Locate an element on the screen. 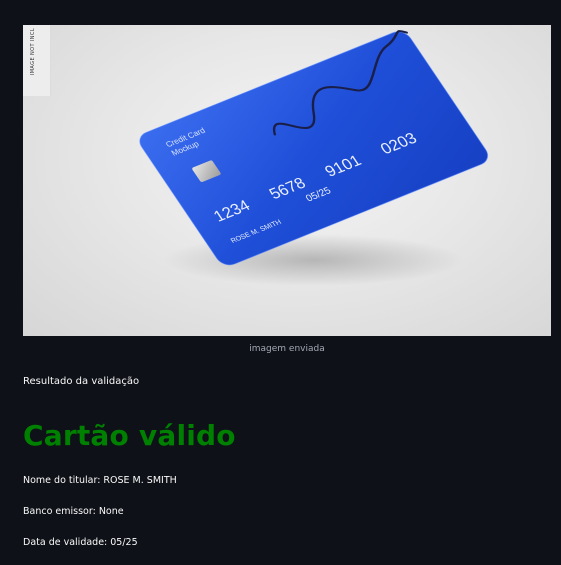  watermark-tab: IMAGE NOT INCL is located at coordinates (37, 60).